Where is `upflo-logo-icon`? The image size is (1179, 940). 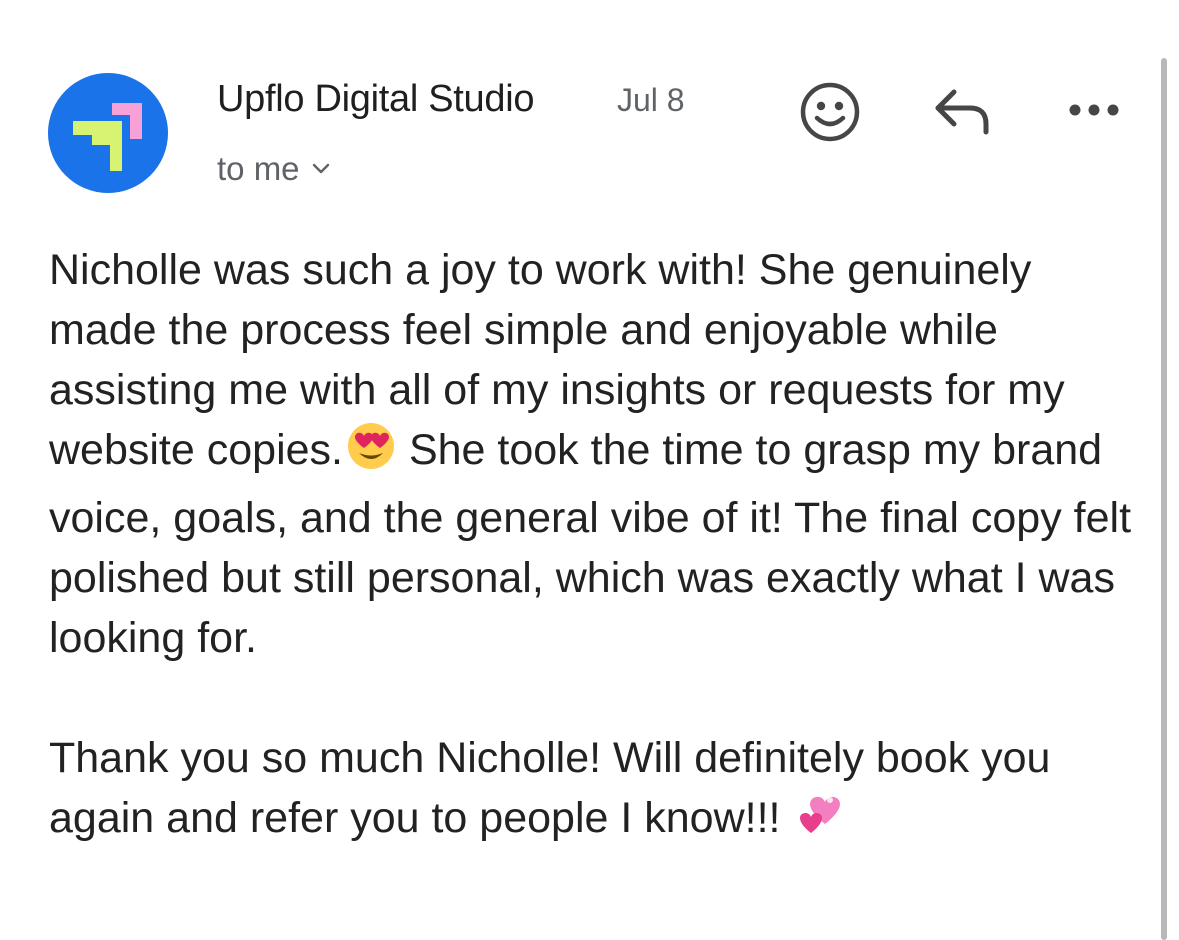 upflo-logo-icon is located at coordinates (107, 137).